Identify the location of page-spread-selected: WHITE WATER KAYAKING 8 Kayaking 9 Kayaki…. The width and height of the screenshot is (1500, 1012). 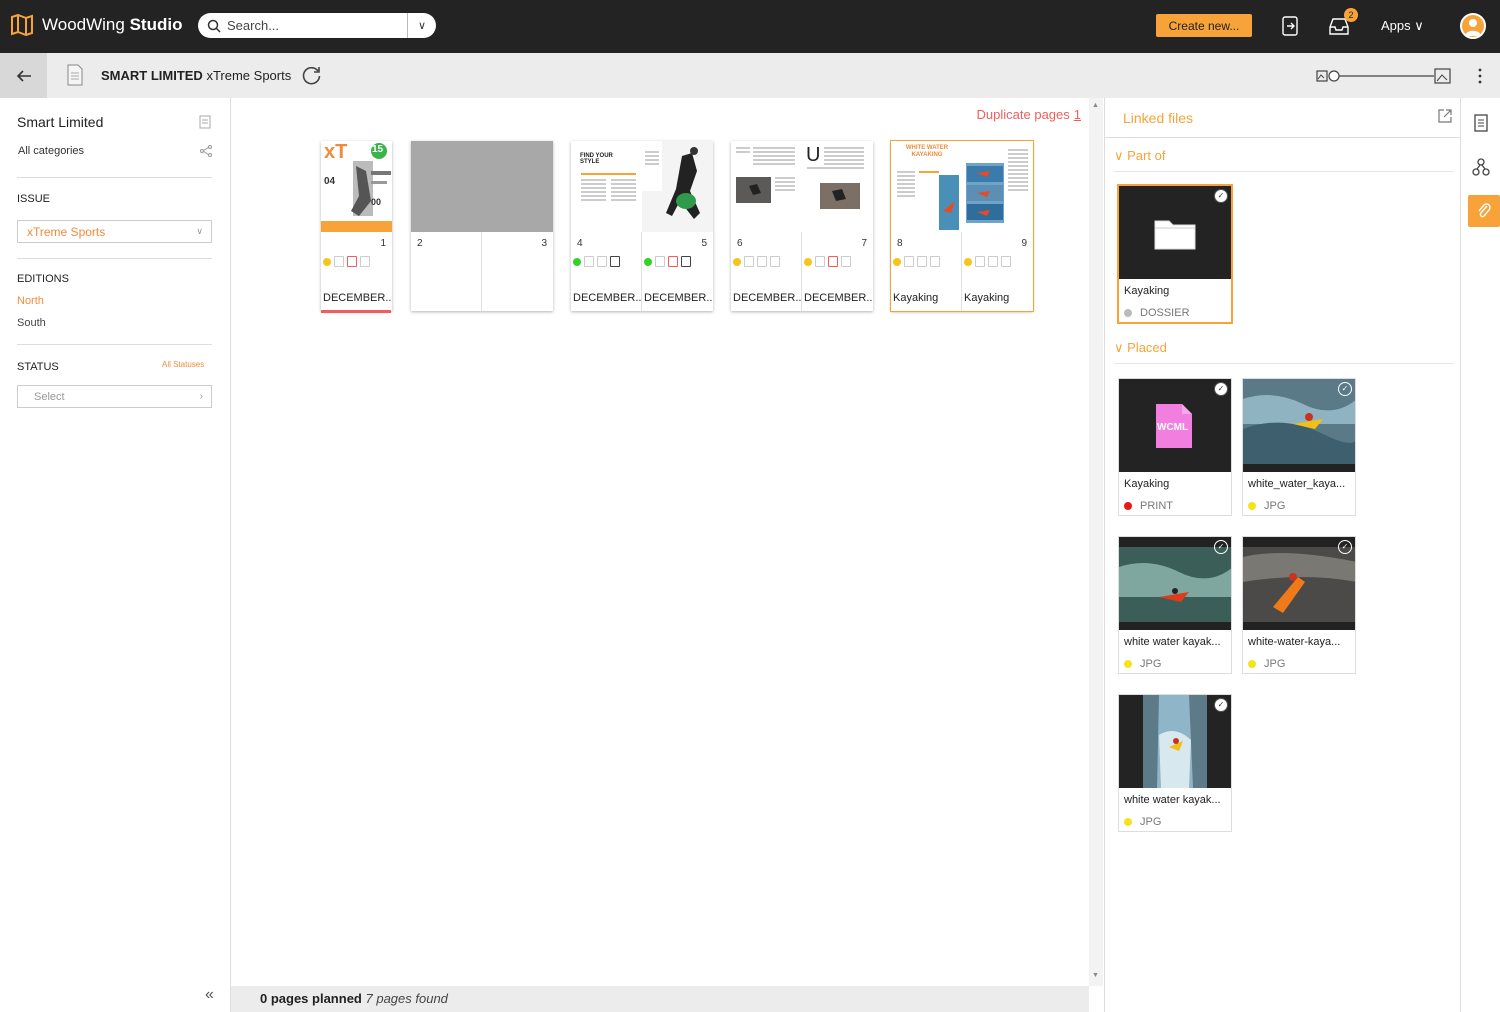
(962, 226).